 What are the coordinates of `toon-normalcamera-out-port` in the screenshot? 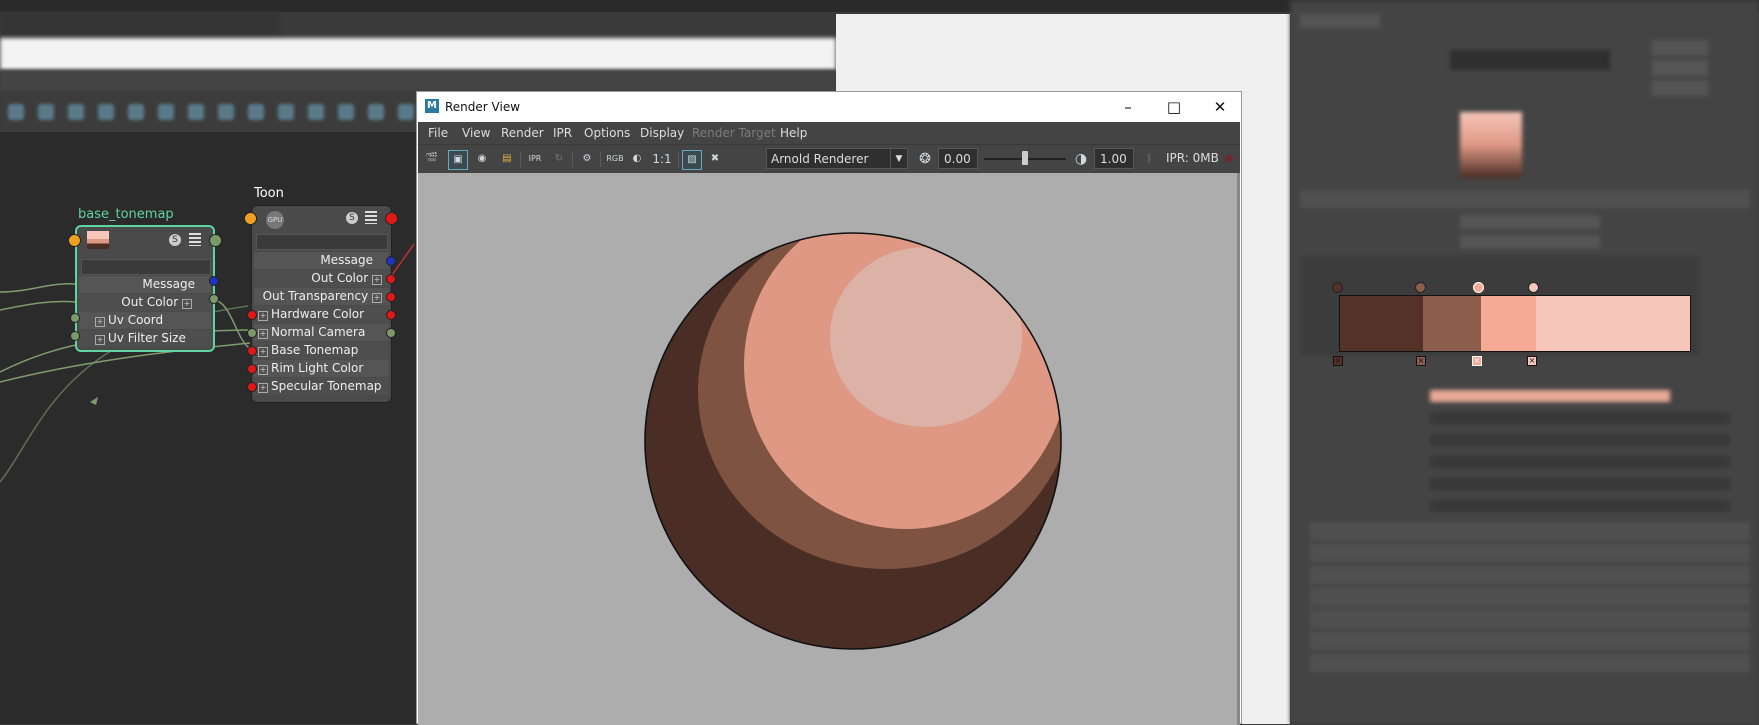 It's located at (391, 333).